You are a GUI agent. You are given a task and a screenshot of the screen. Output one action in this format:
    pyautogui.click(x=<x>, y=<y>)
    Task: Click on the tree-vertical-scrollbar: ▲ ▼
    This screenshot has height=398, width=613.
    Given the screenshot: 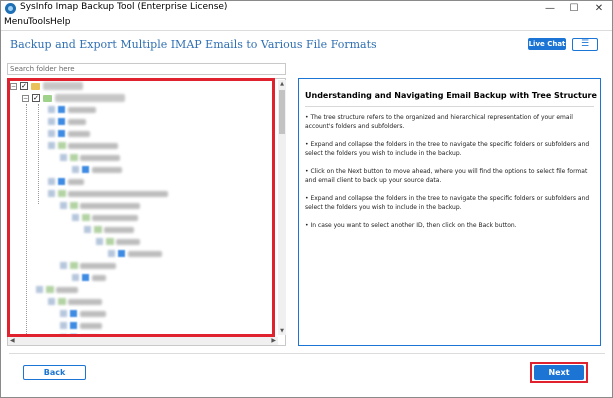 What is the action you would take?
    pyautogui.click(x=282, y=207)
    